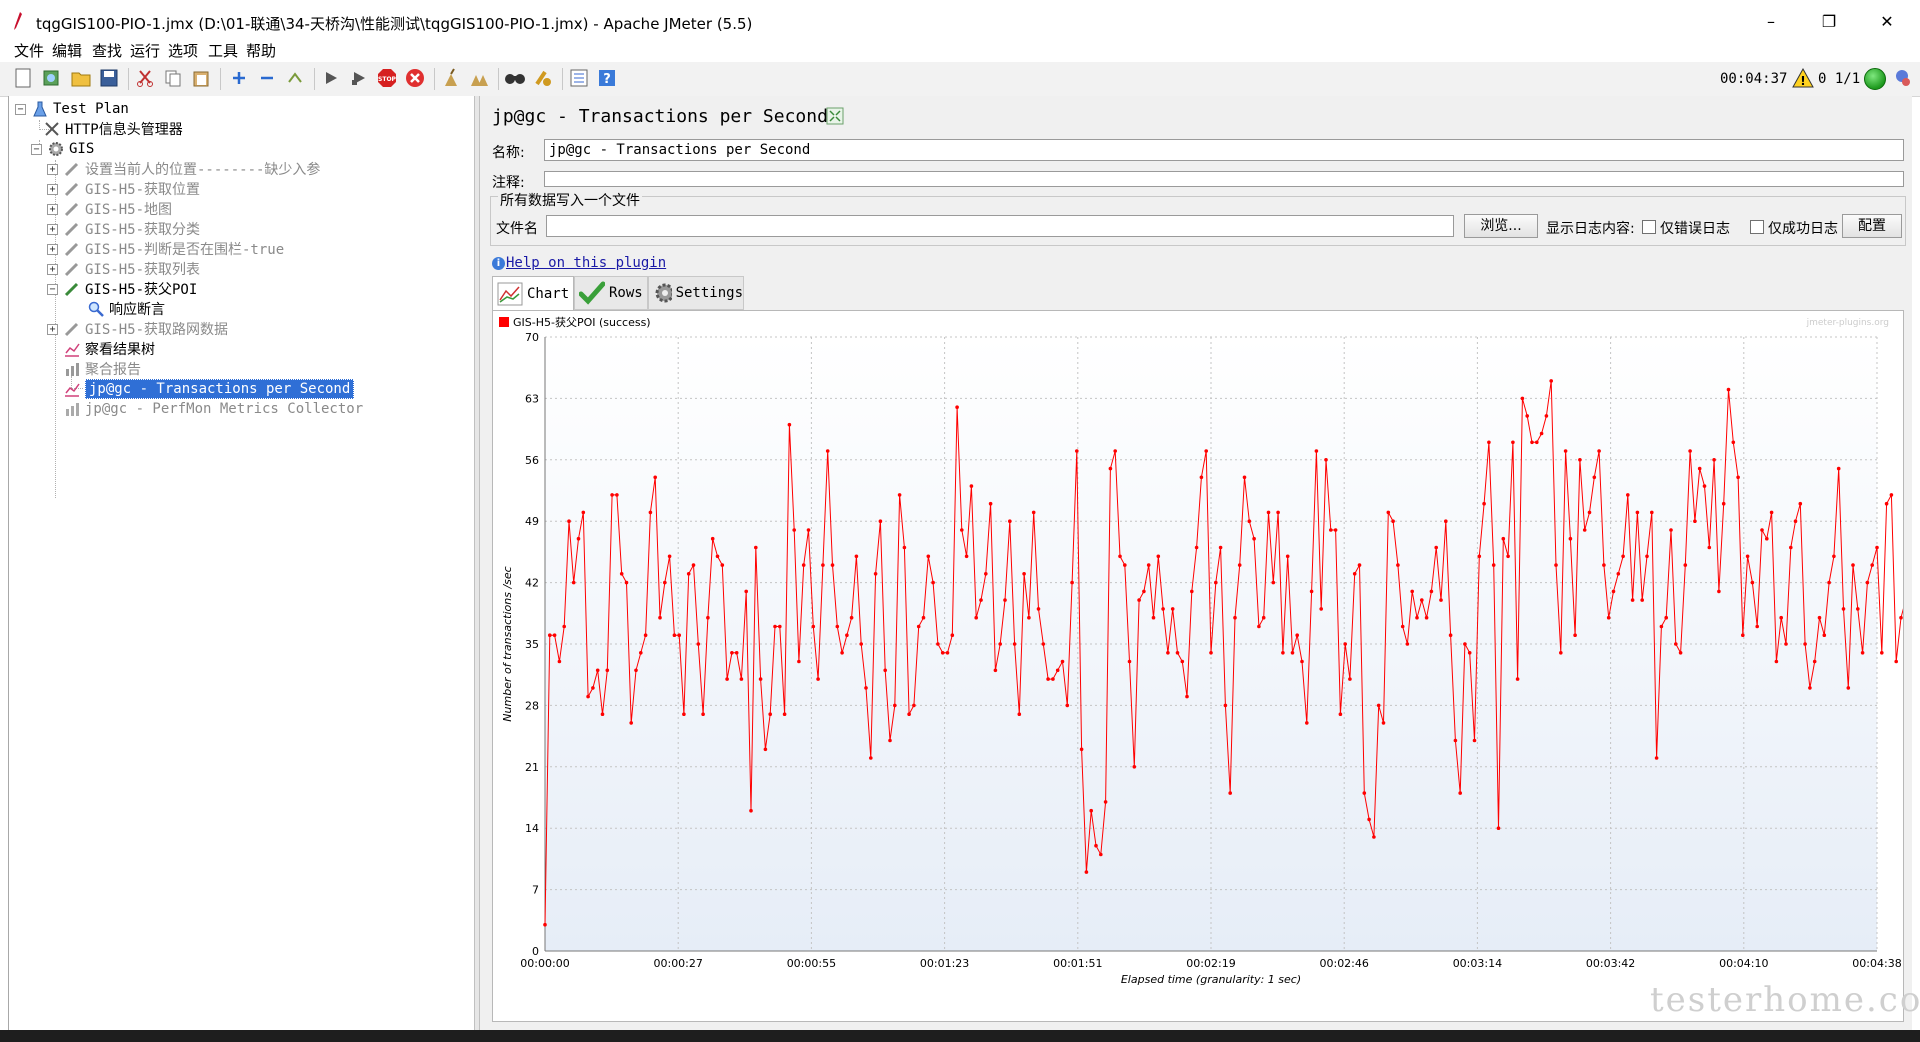  What do you see at coordinates (1803, 78) in the screenshot?
I see `warning-icon: !` at bounding box center [1803, 78].